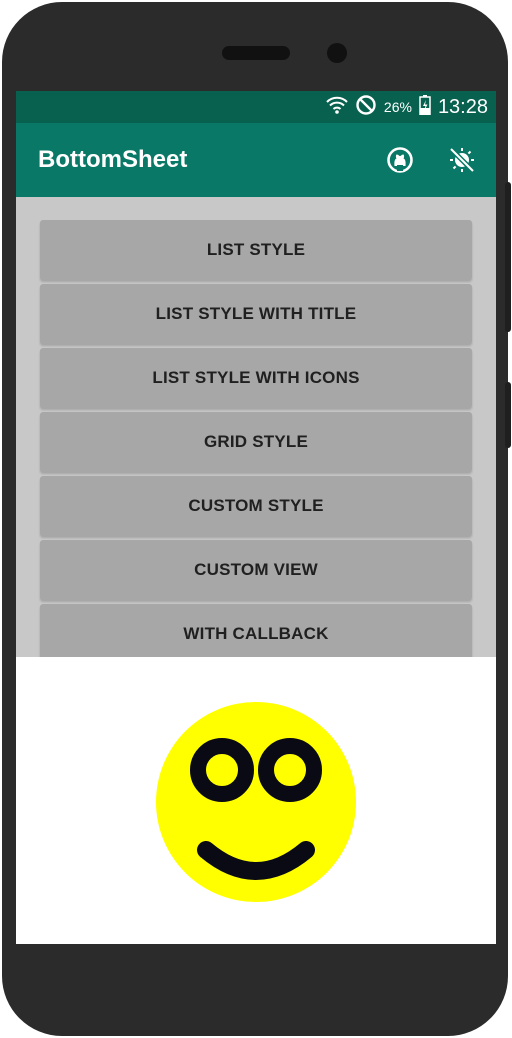  Describe the element at coordinates (256, 442) in the screenshot. I see `grid-style-button: GRID STYLE` at that location.